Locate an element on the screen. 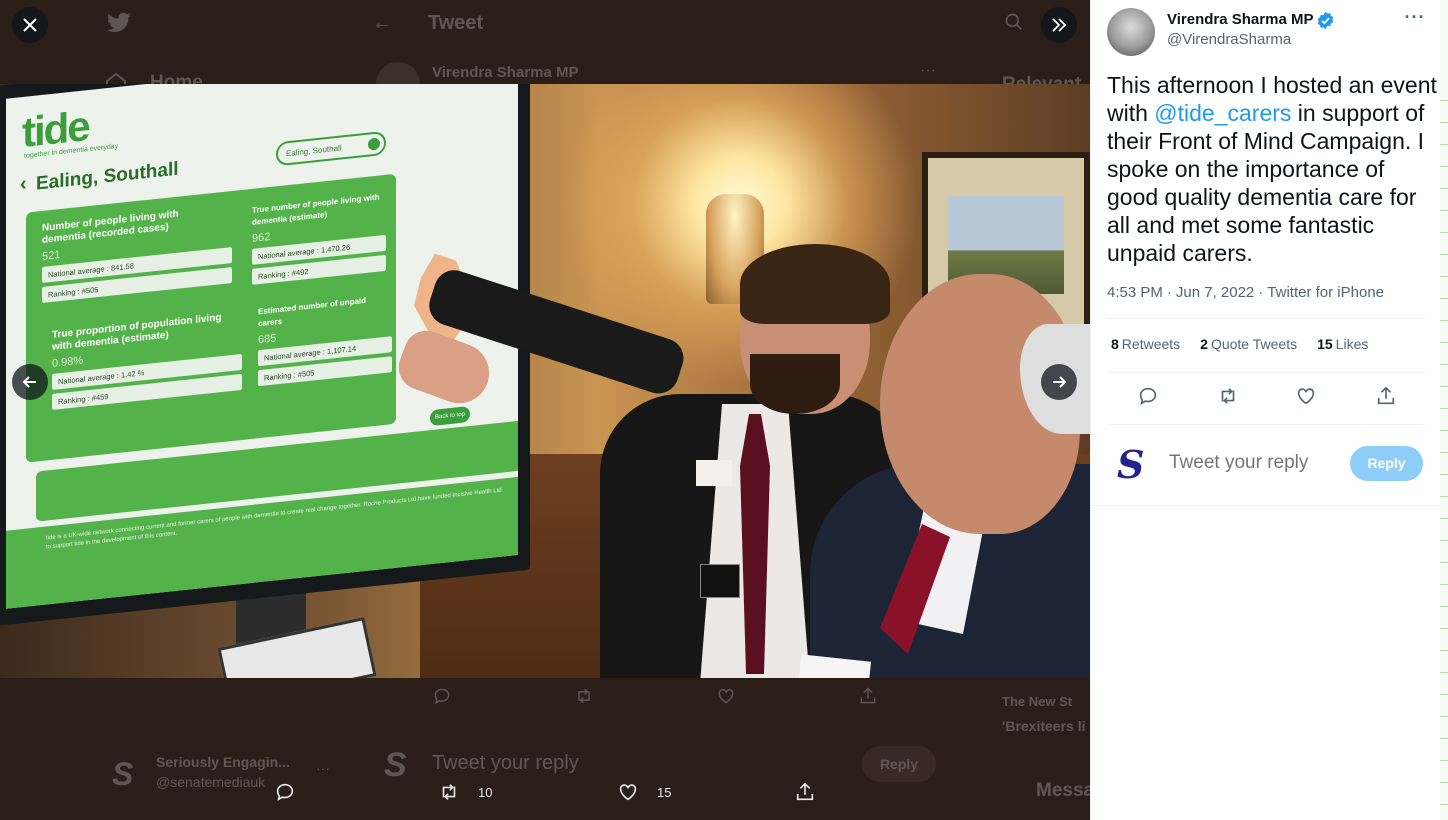 This screenshot has width=1448, height=820. news-source: The New St is located at coordinates (1037, 701).